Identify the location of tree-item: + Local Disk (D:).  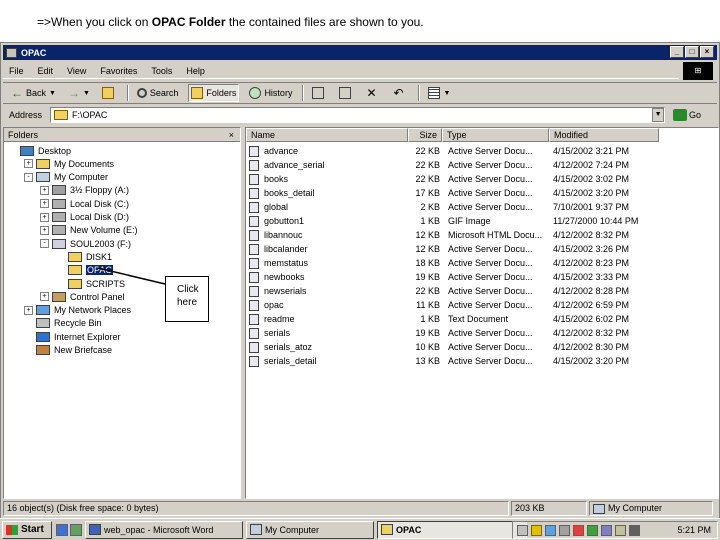
(84, 217).